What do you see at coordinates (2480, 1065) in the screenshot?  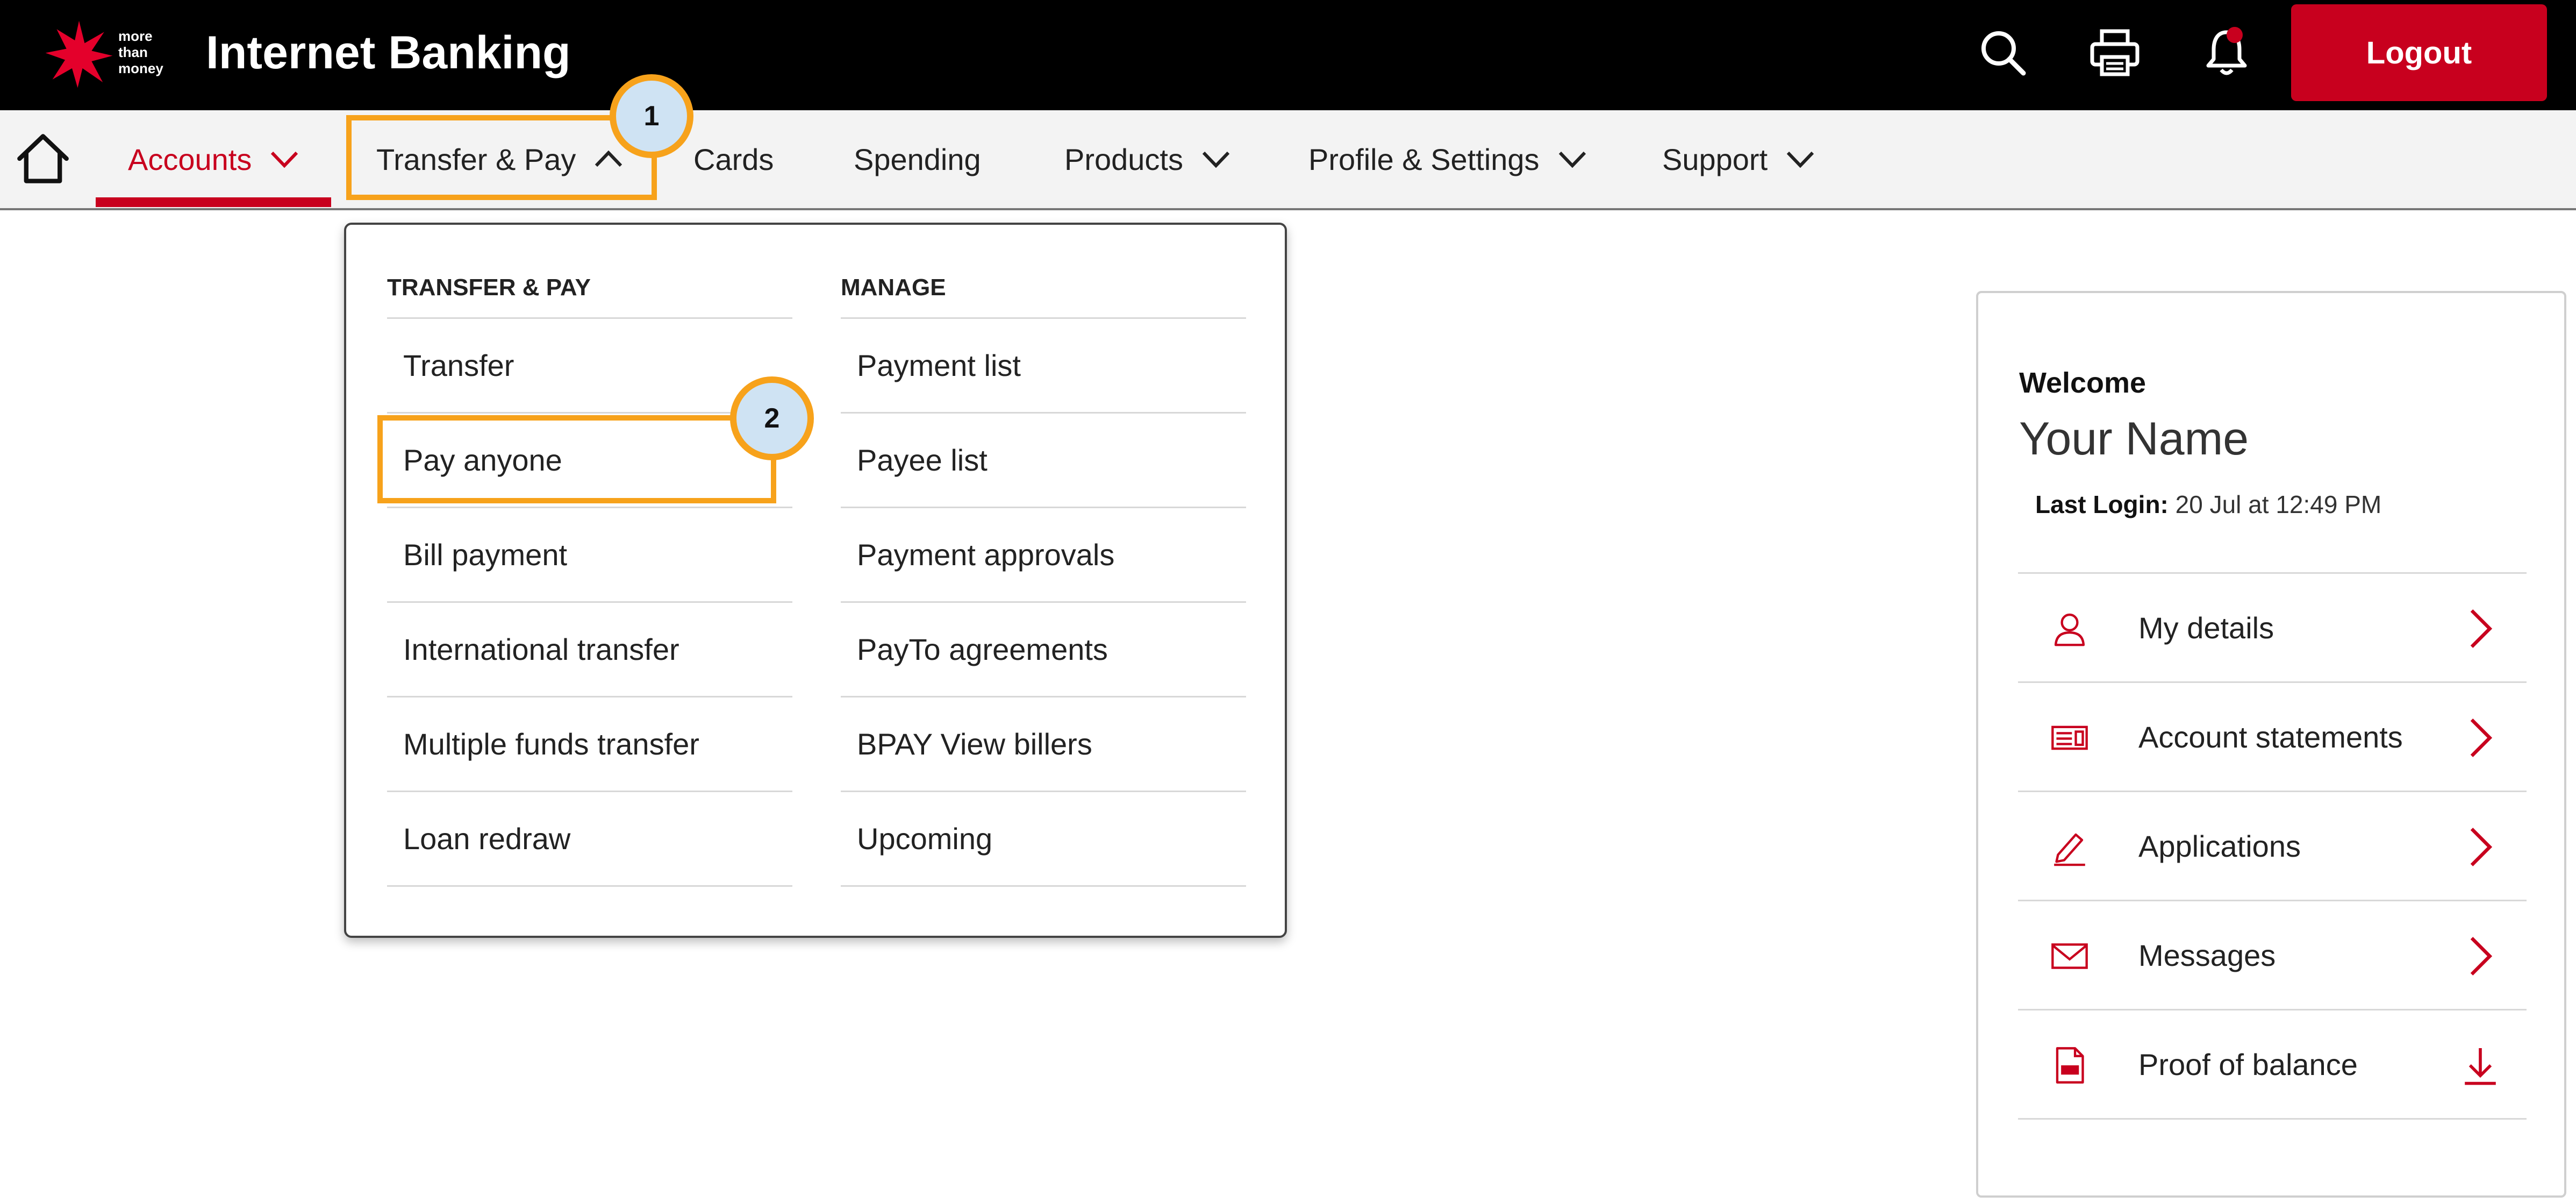 I see `download-icon` at bounding box center [2480, 1065].